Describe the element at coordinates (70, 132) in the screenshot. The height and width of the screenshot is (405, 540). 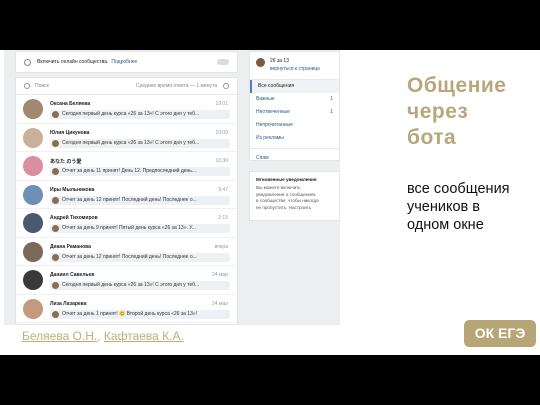
I see `sender-name: Юлия Цикунова` at that location.